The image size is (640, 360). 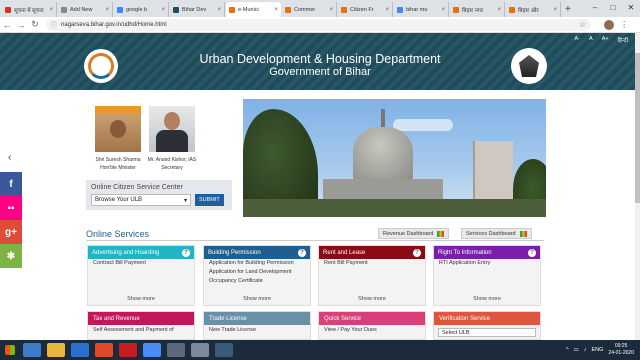 I want to click on tray-expand-icon: ^, so click(x=567, y=350).